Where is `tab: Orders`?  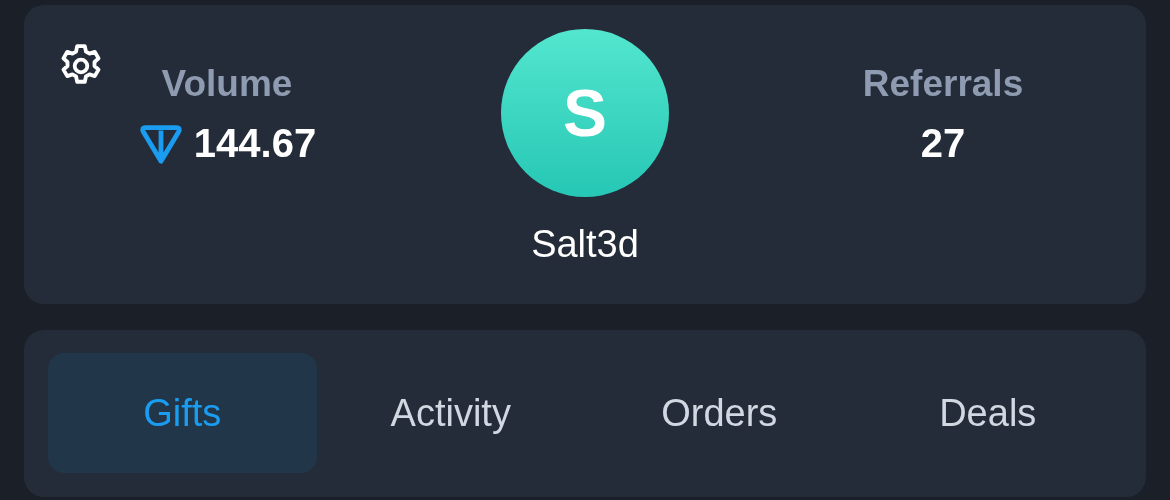
tab: Orders is located at coordinates (719, 413).